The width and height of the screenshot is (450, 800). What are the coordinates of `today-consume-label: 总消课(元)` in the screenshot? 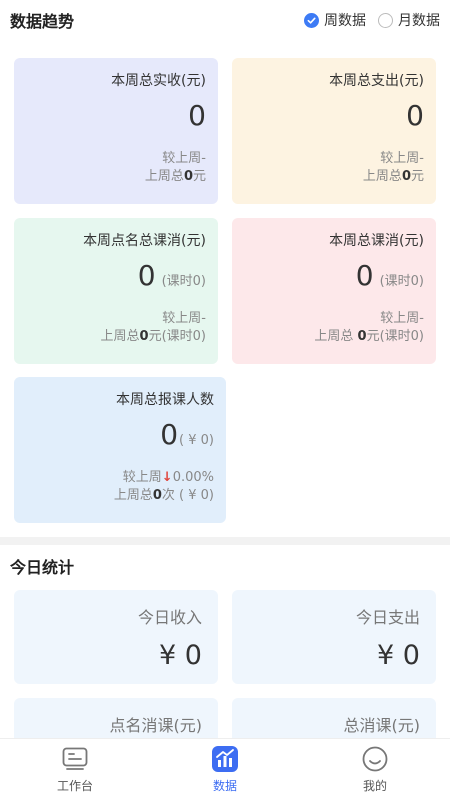 It's located at (382, 725).